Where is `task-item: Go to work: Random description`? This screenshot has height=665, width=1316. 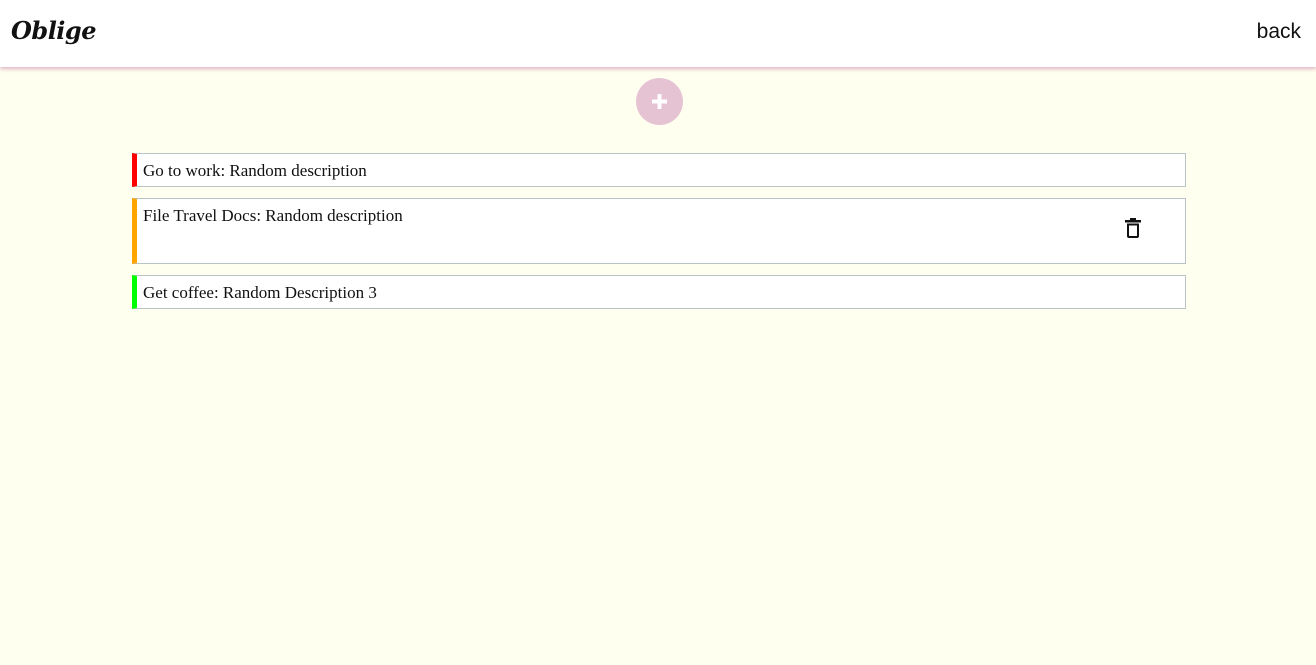
task-item: Go to work: Random description is located at coordinates (659, 170).